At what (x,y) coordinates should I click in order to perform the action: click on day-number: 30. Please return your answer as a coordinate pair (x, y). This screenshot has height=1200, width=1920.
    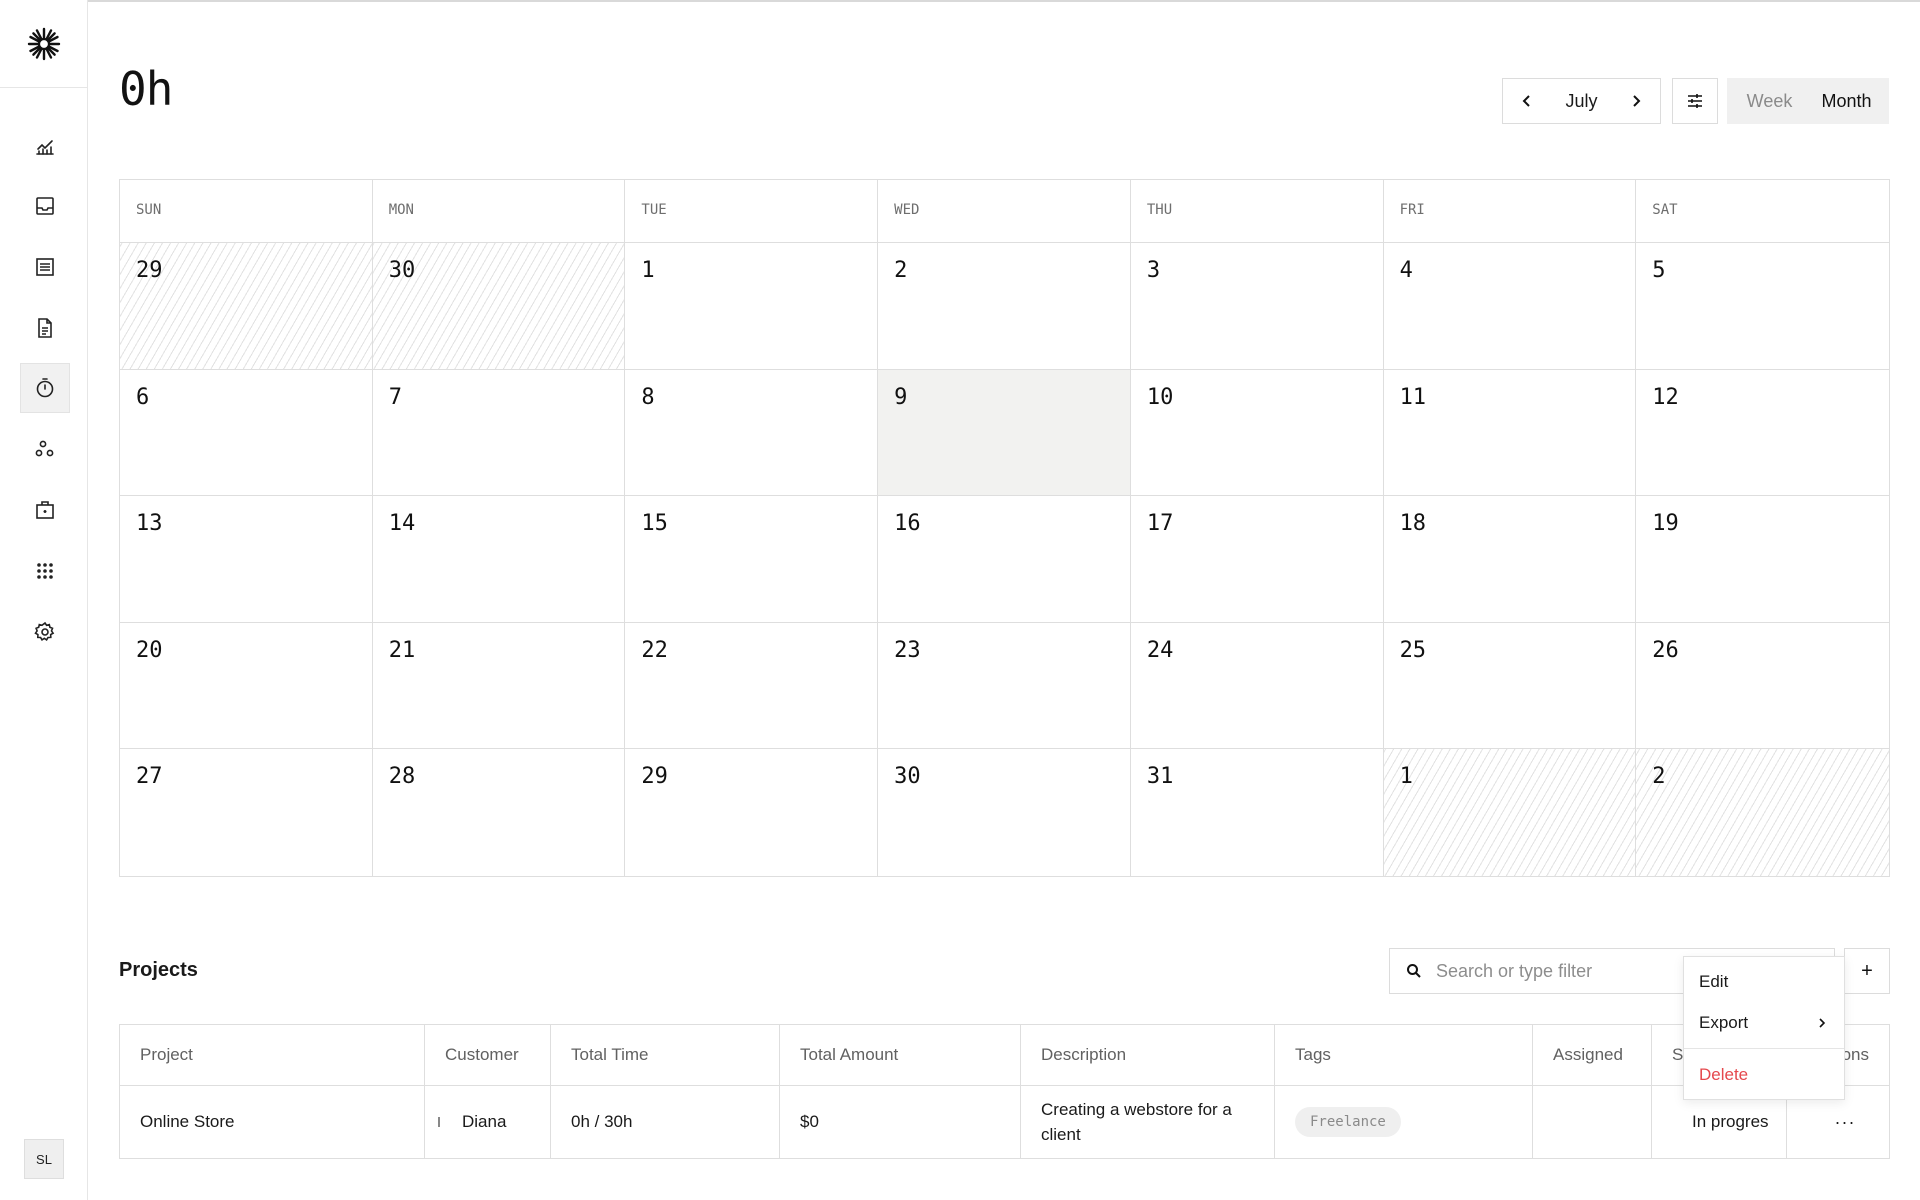
    Looking at the image, I should click on (907, 777).